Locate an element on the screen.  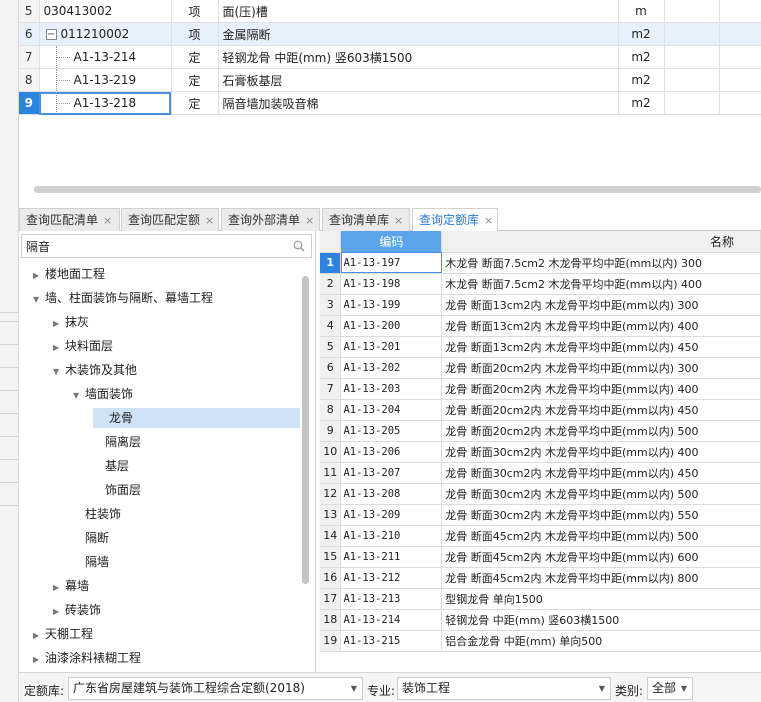
quota-name: 龙骨 断面45cm2内 木龙骨平均中距(mm以内) 800 is located at coordinates (601, 578).